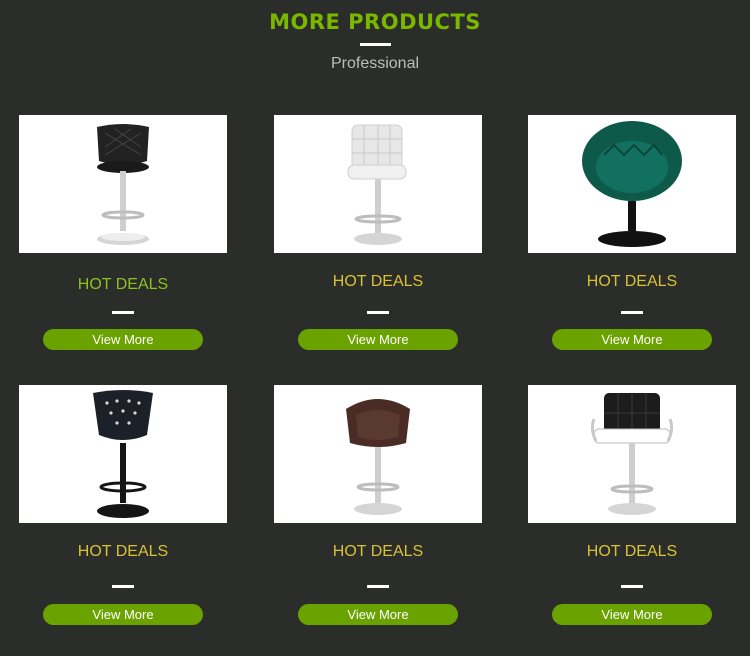 Image resolution: width=750 pixels, height=656 pixels. I want to click on product-image-white-stool, so click(378, 184).